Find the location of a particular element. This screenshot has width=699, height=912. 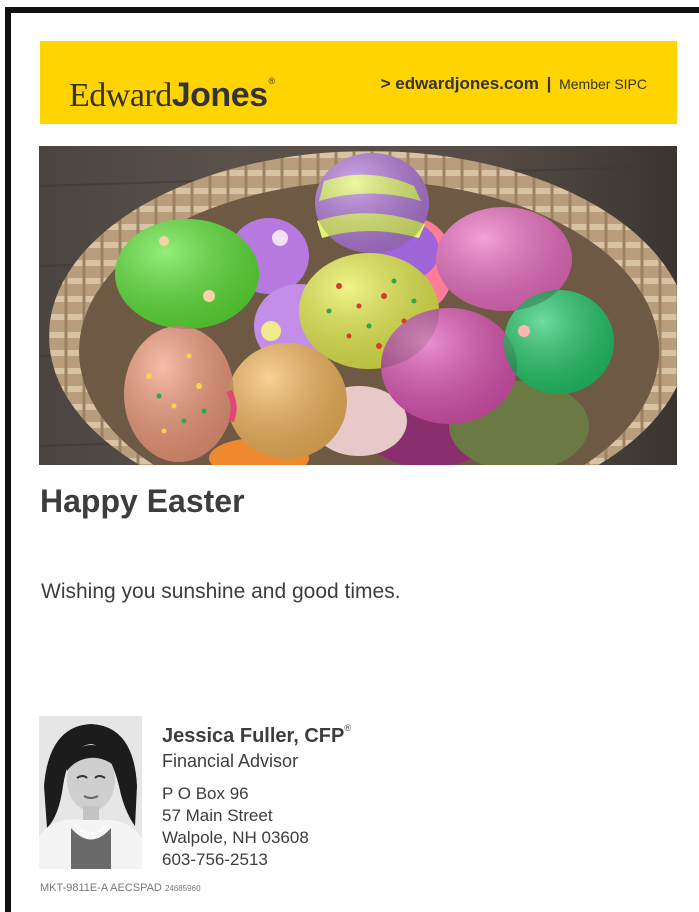

address-line-po-box: P O Box 96 is located at coordinates (205, 793).